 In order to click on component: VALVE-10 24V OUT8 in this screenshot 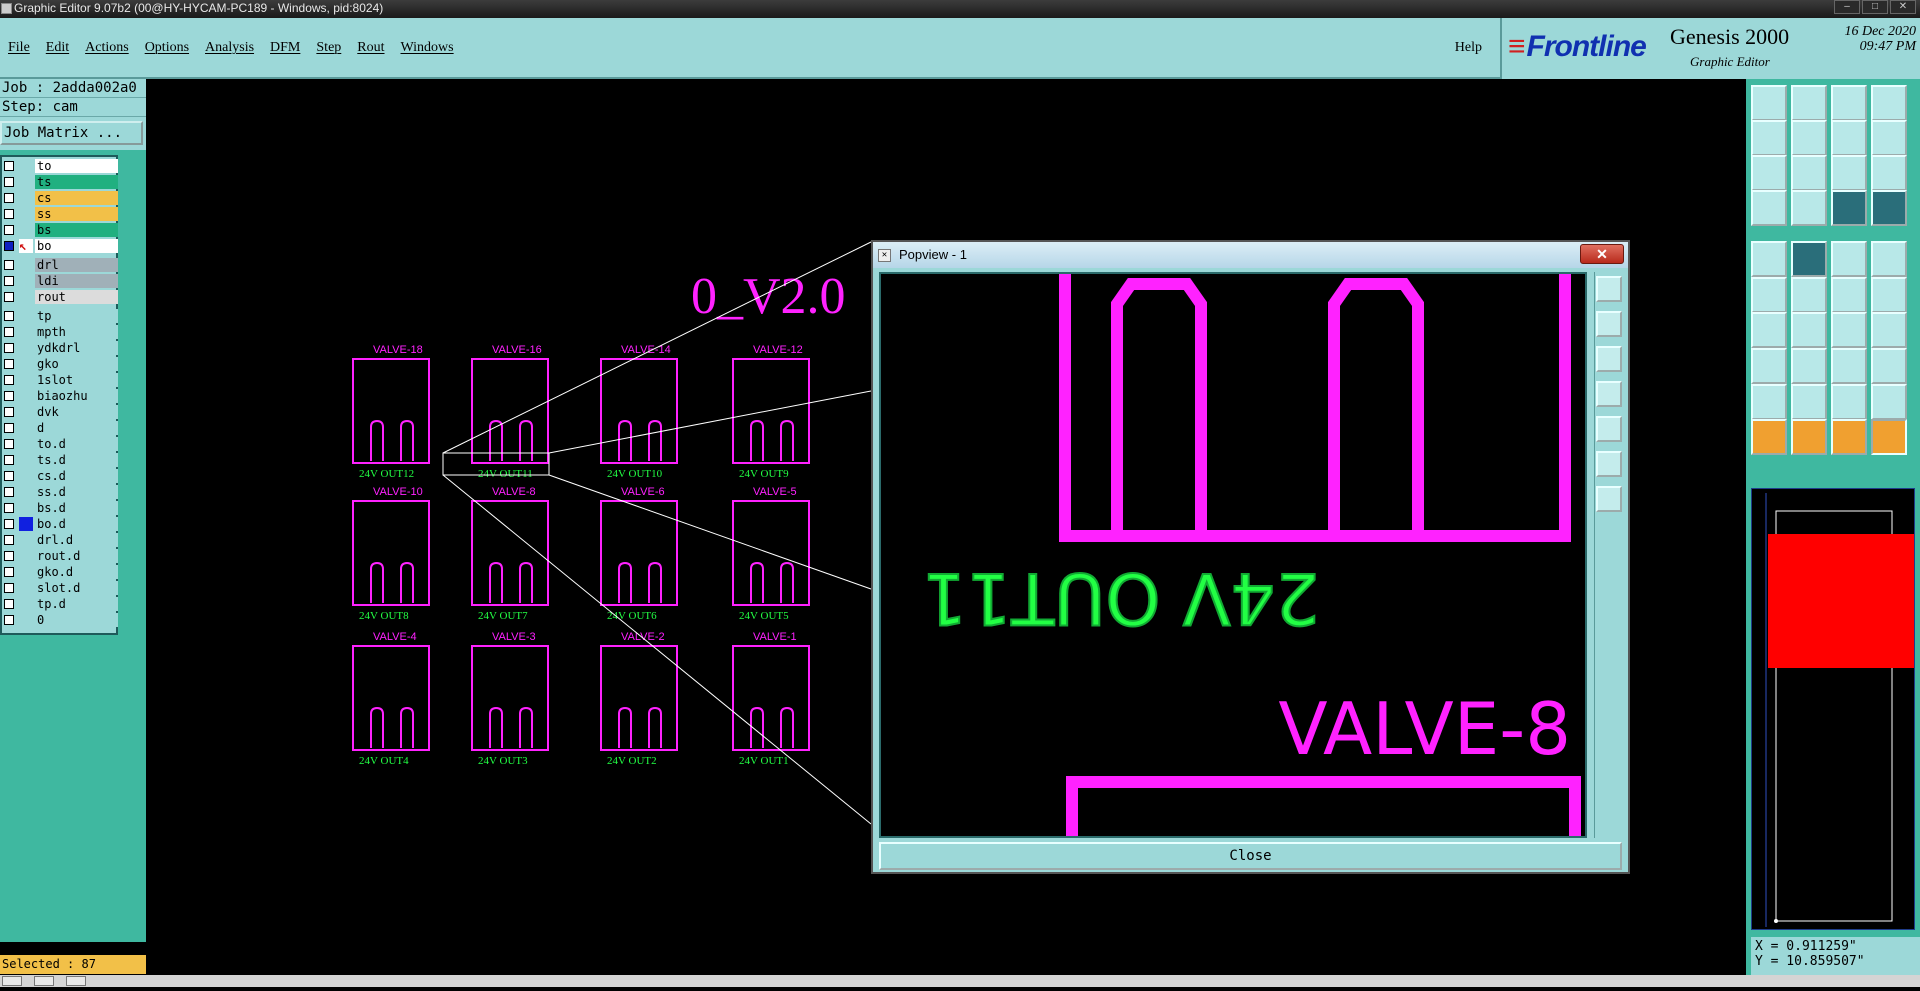, I will do `click(391, 554)`.